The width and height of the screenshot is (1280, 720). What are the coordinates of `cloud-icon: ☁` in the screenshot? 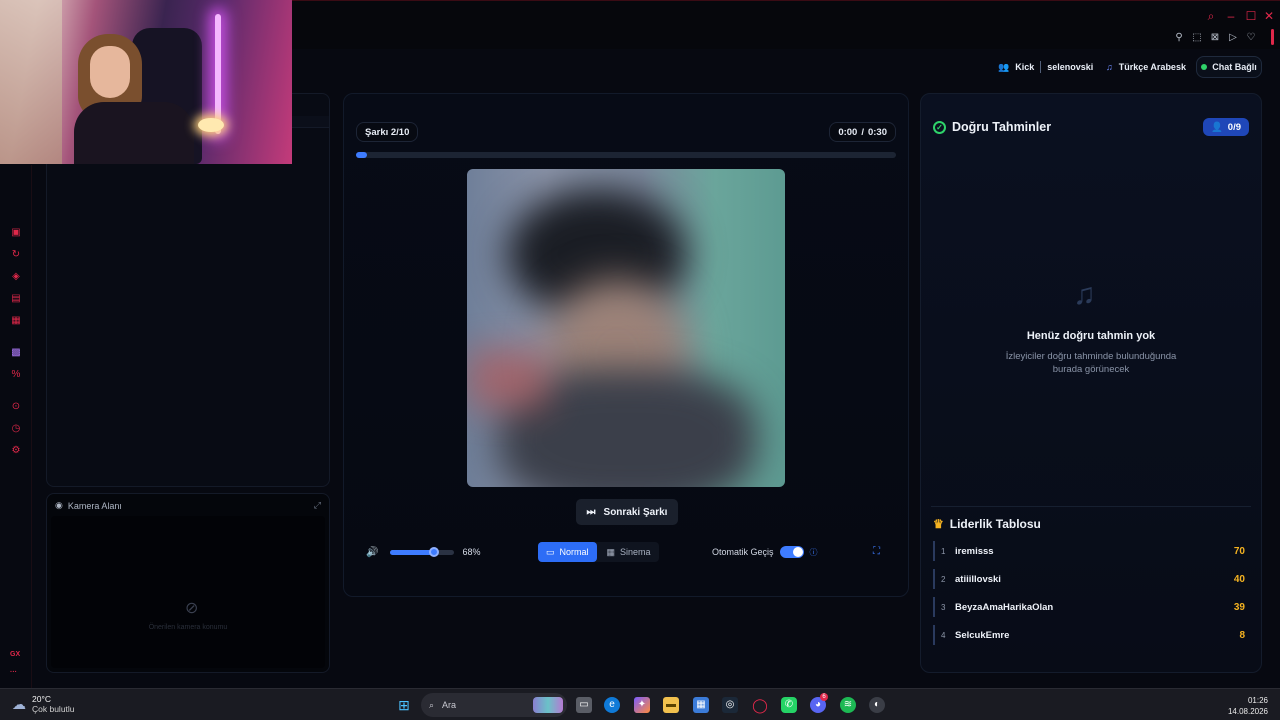 It's located at (19, 703).